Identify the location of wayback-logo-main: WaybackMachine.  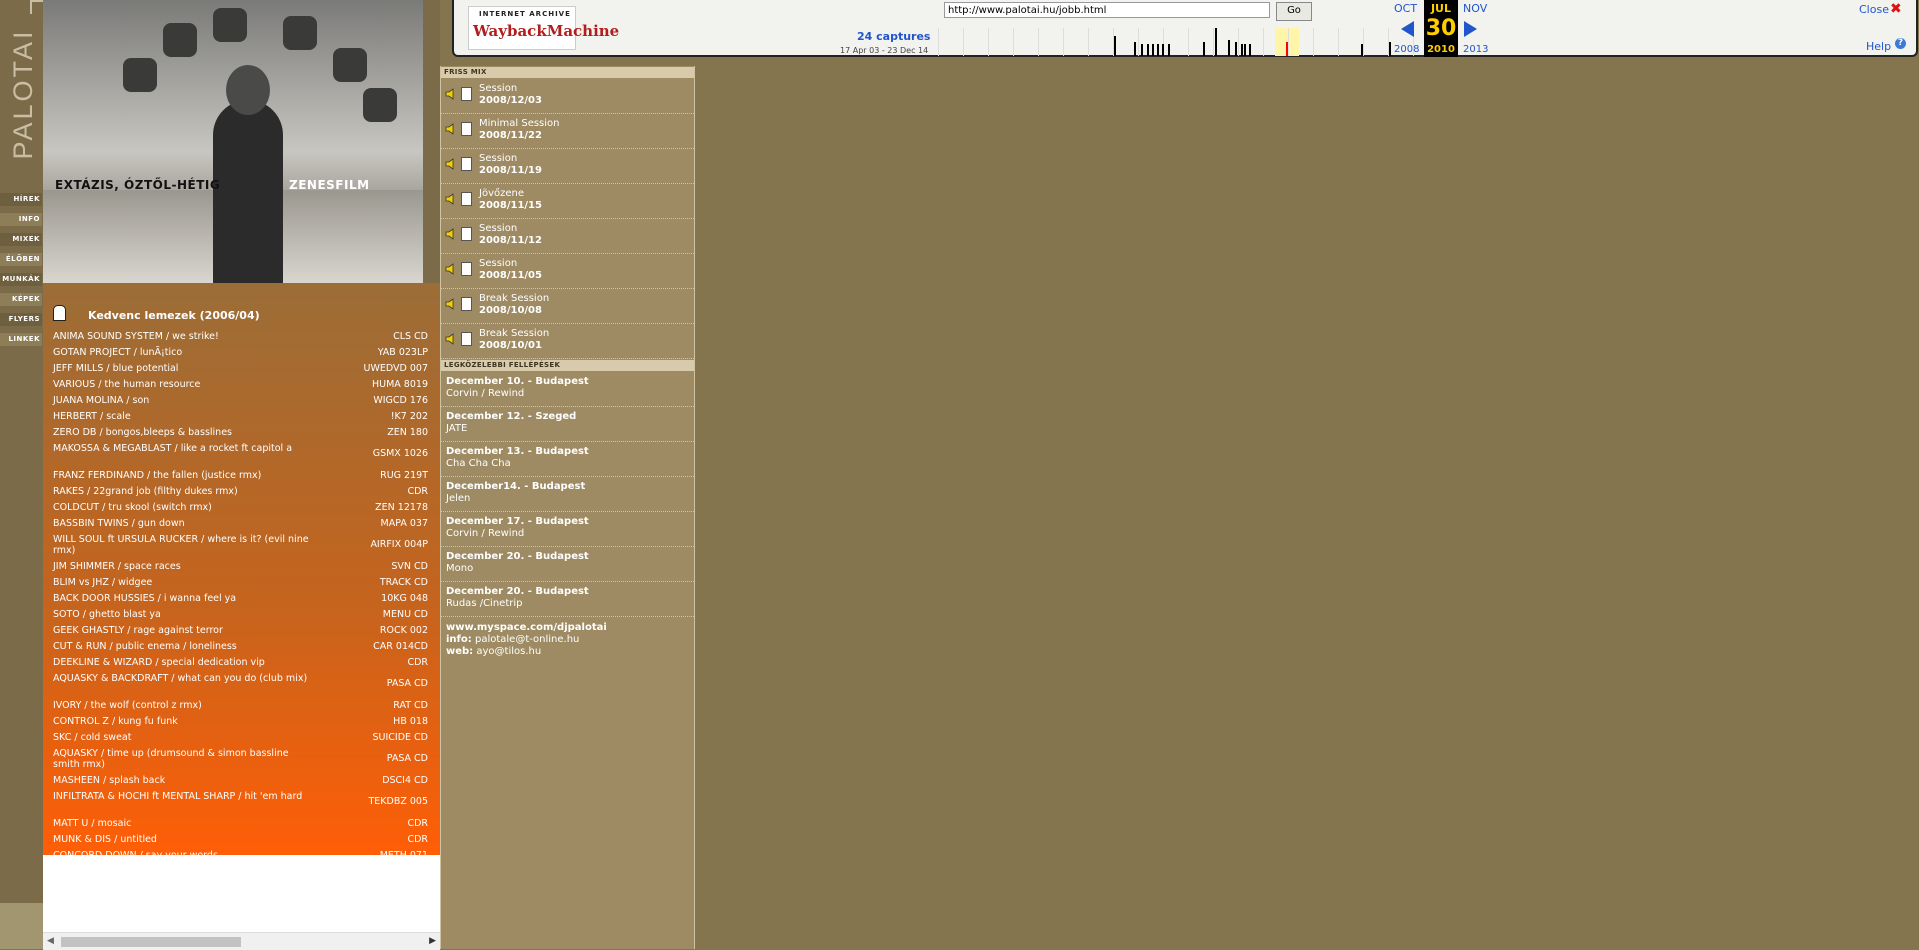
(546, 31).